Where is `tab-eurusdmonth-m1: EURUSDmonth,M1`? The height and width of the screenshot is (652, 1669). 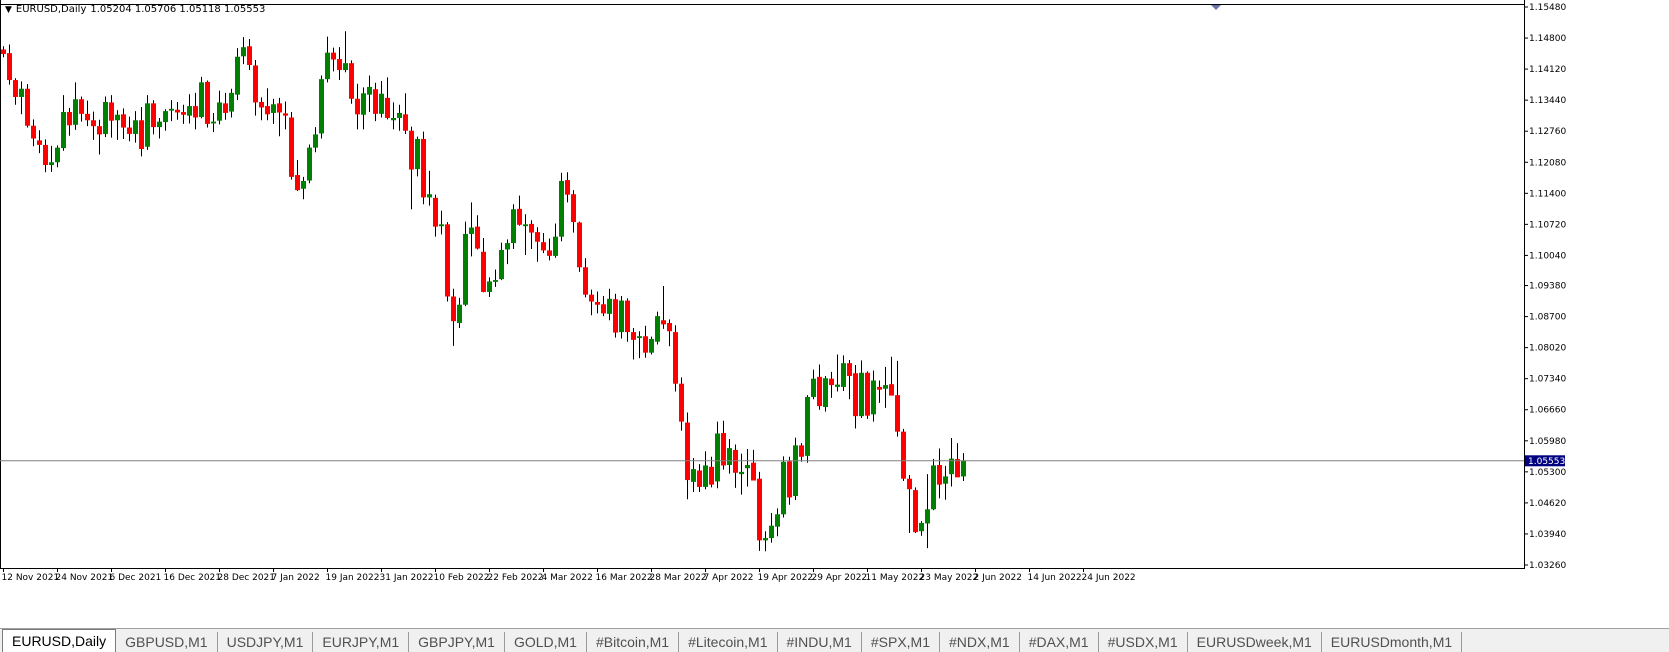 tab-eurusdmonth-m1: EURUSDmonth,M1 is located at coordinates (1392, 642).